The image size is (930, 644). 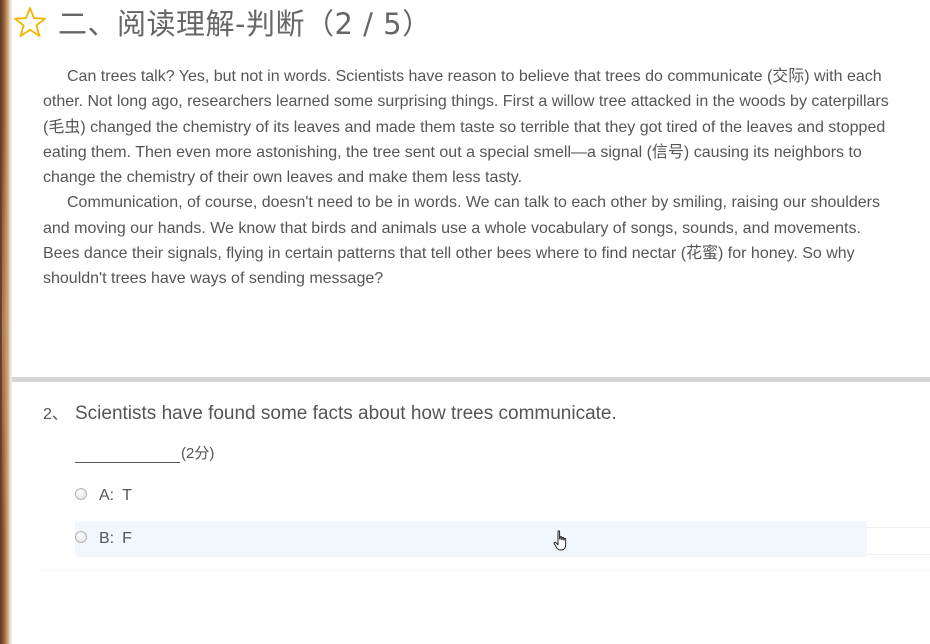 What do you see at coordinates (55, 414) in the screenshot?
I see `question-number: 2、` at bounding box center [55, 414].